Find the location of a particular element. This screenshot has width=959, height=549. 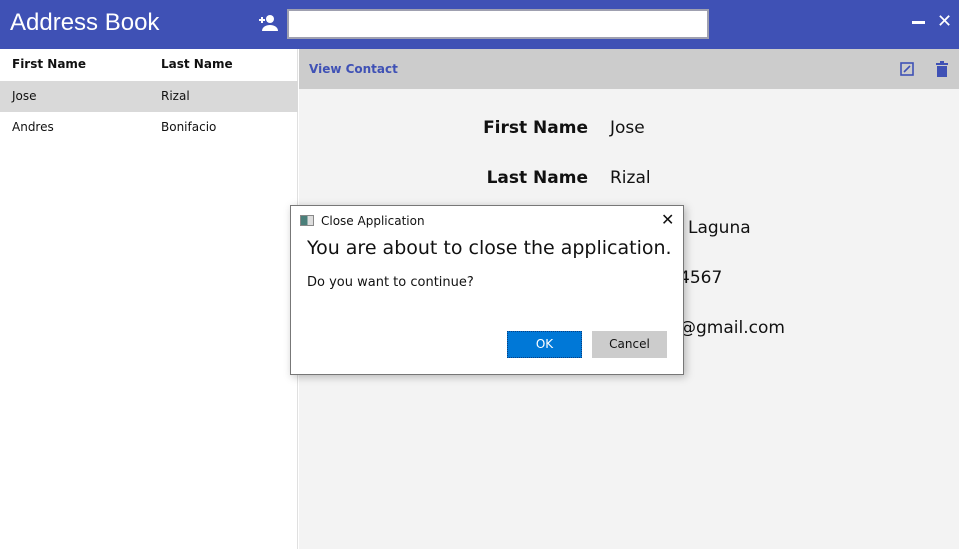

field-last-name: Last Name Rizal is located at coordinates (629, 183).